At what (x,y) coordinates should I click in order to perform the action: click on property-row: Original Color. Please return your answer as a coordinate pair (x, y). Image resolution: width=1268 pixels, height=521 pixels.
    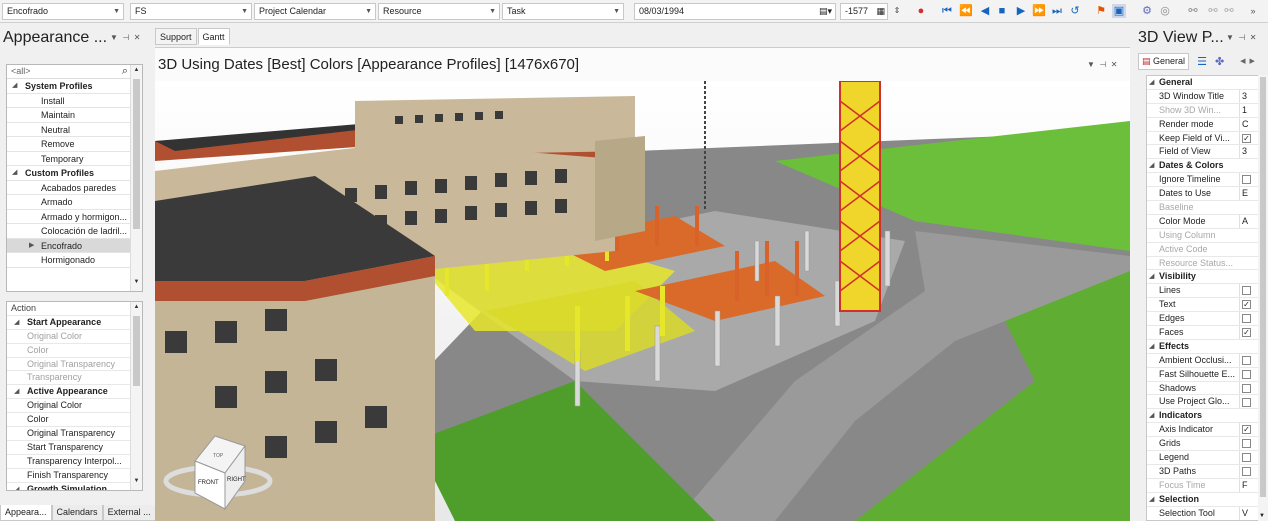
    Looking at the image, I should click on (74, 406).